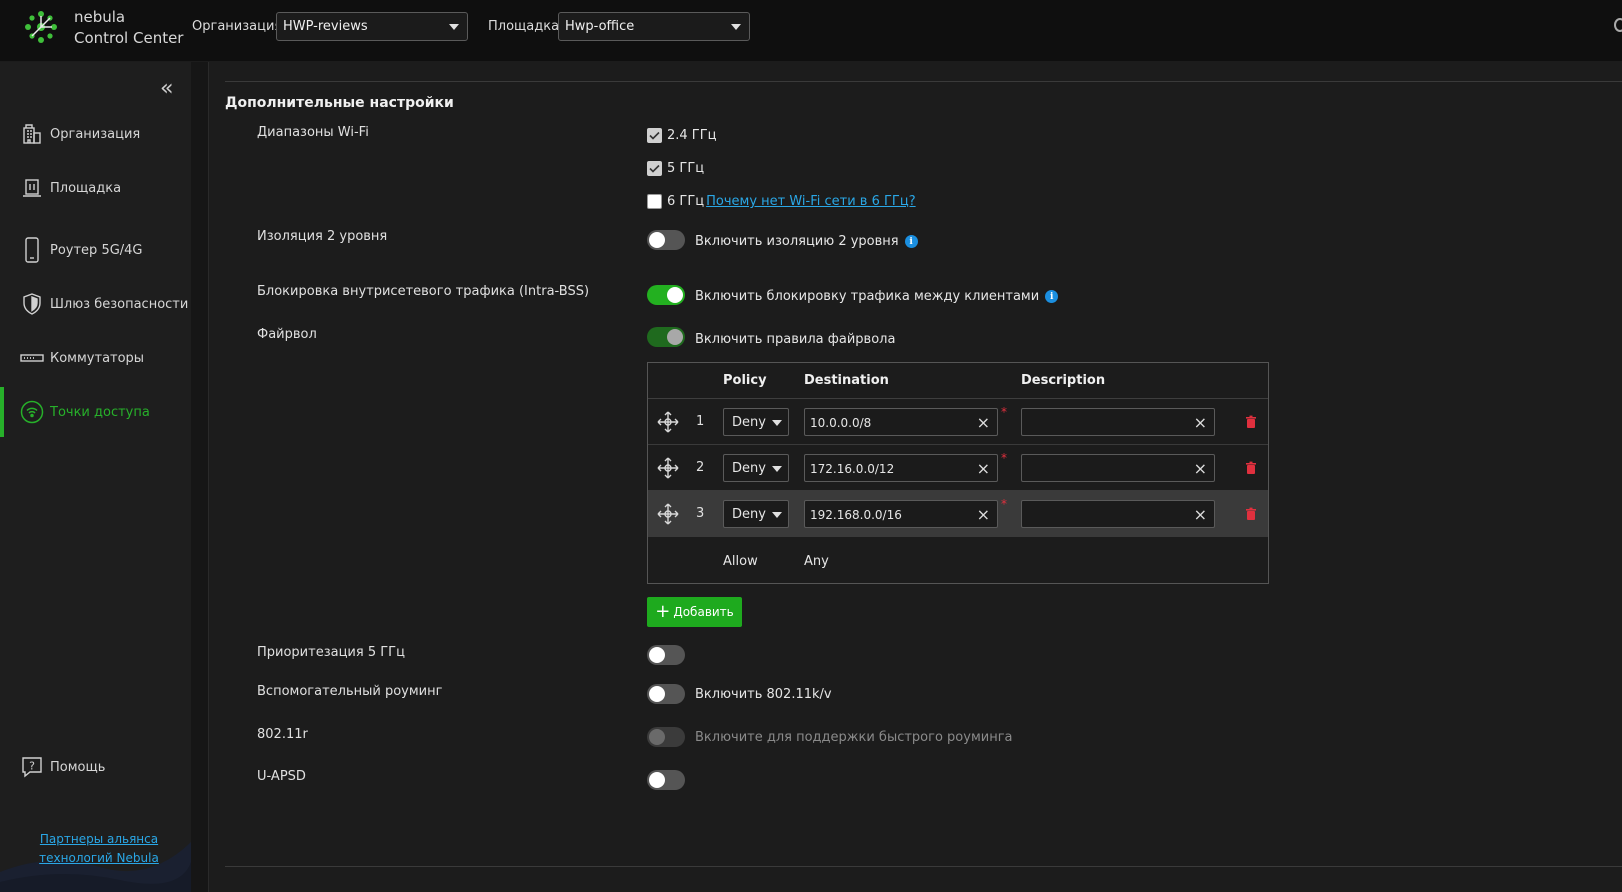 The image size is (1622, 892). I want to click on site-label: Площадка:, so click(526, 26).